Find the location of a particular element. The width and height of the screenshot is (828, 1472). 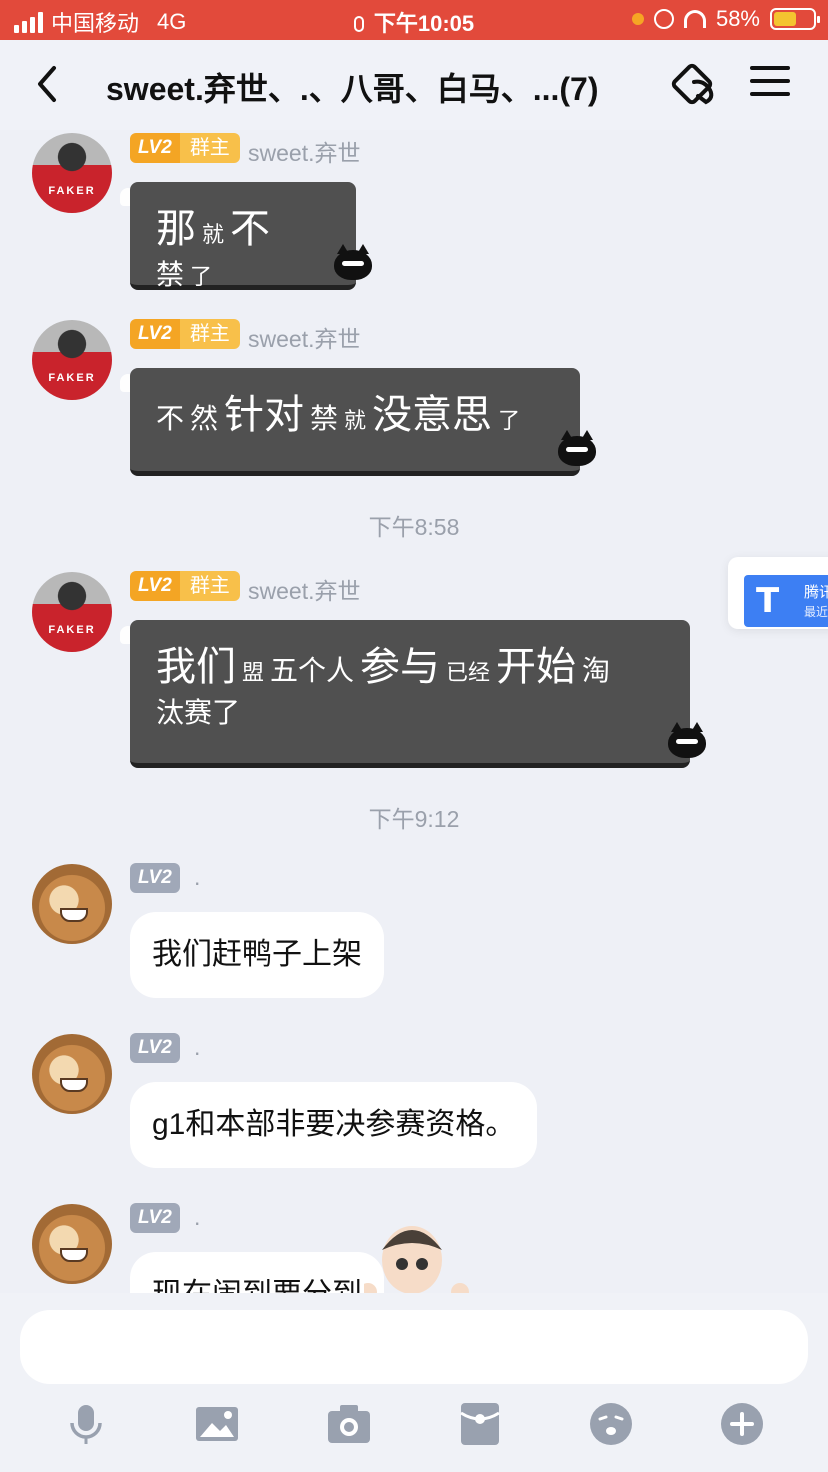

message-bubble: 那就不禁了 is located at coordinates (251, 236).